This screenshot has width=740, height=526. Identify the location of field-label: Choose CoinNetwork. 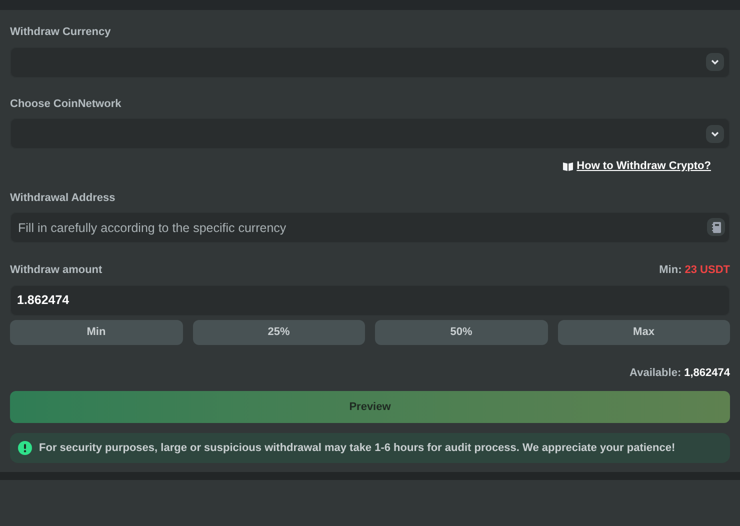
(66, 104).